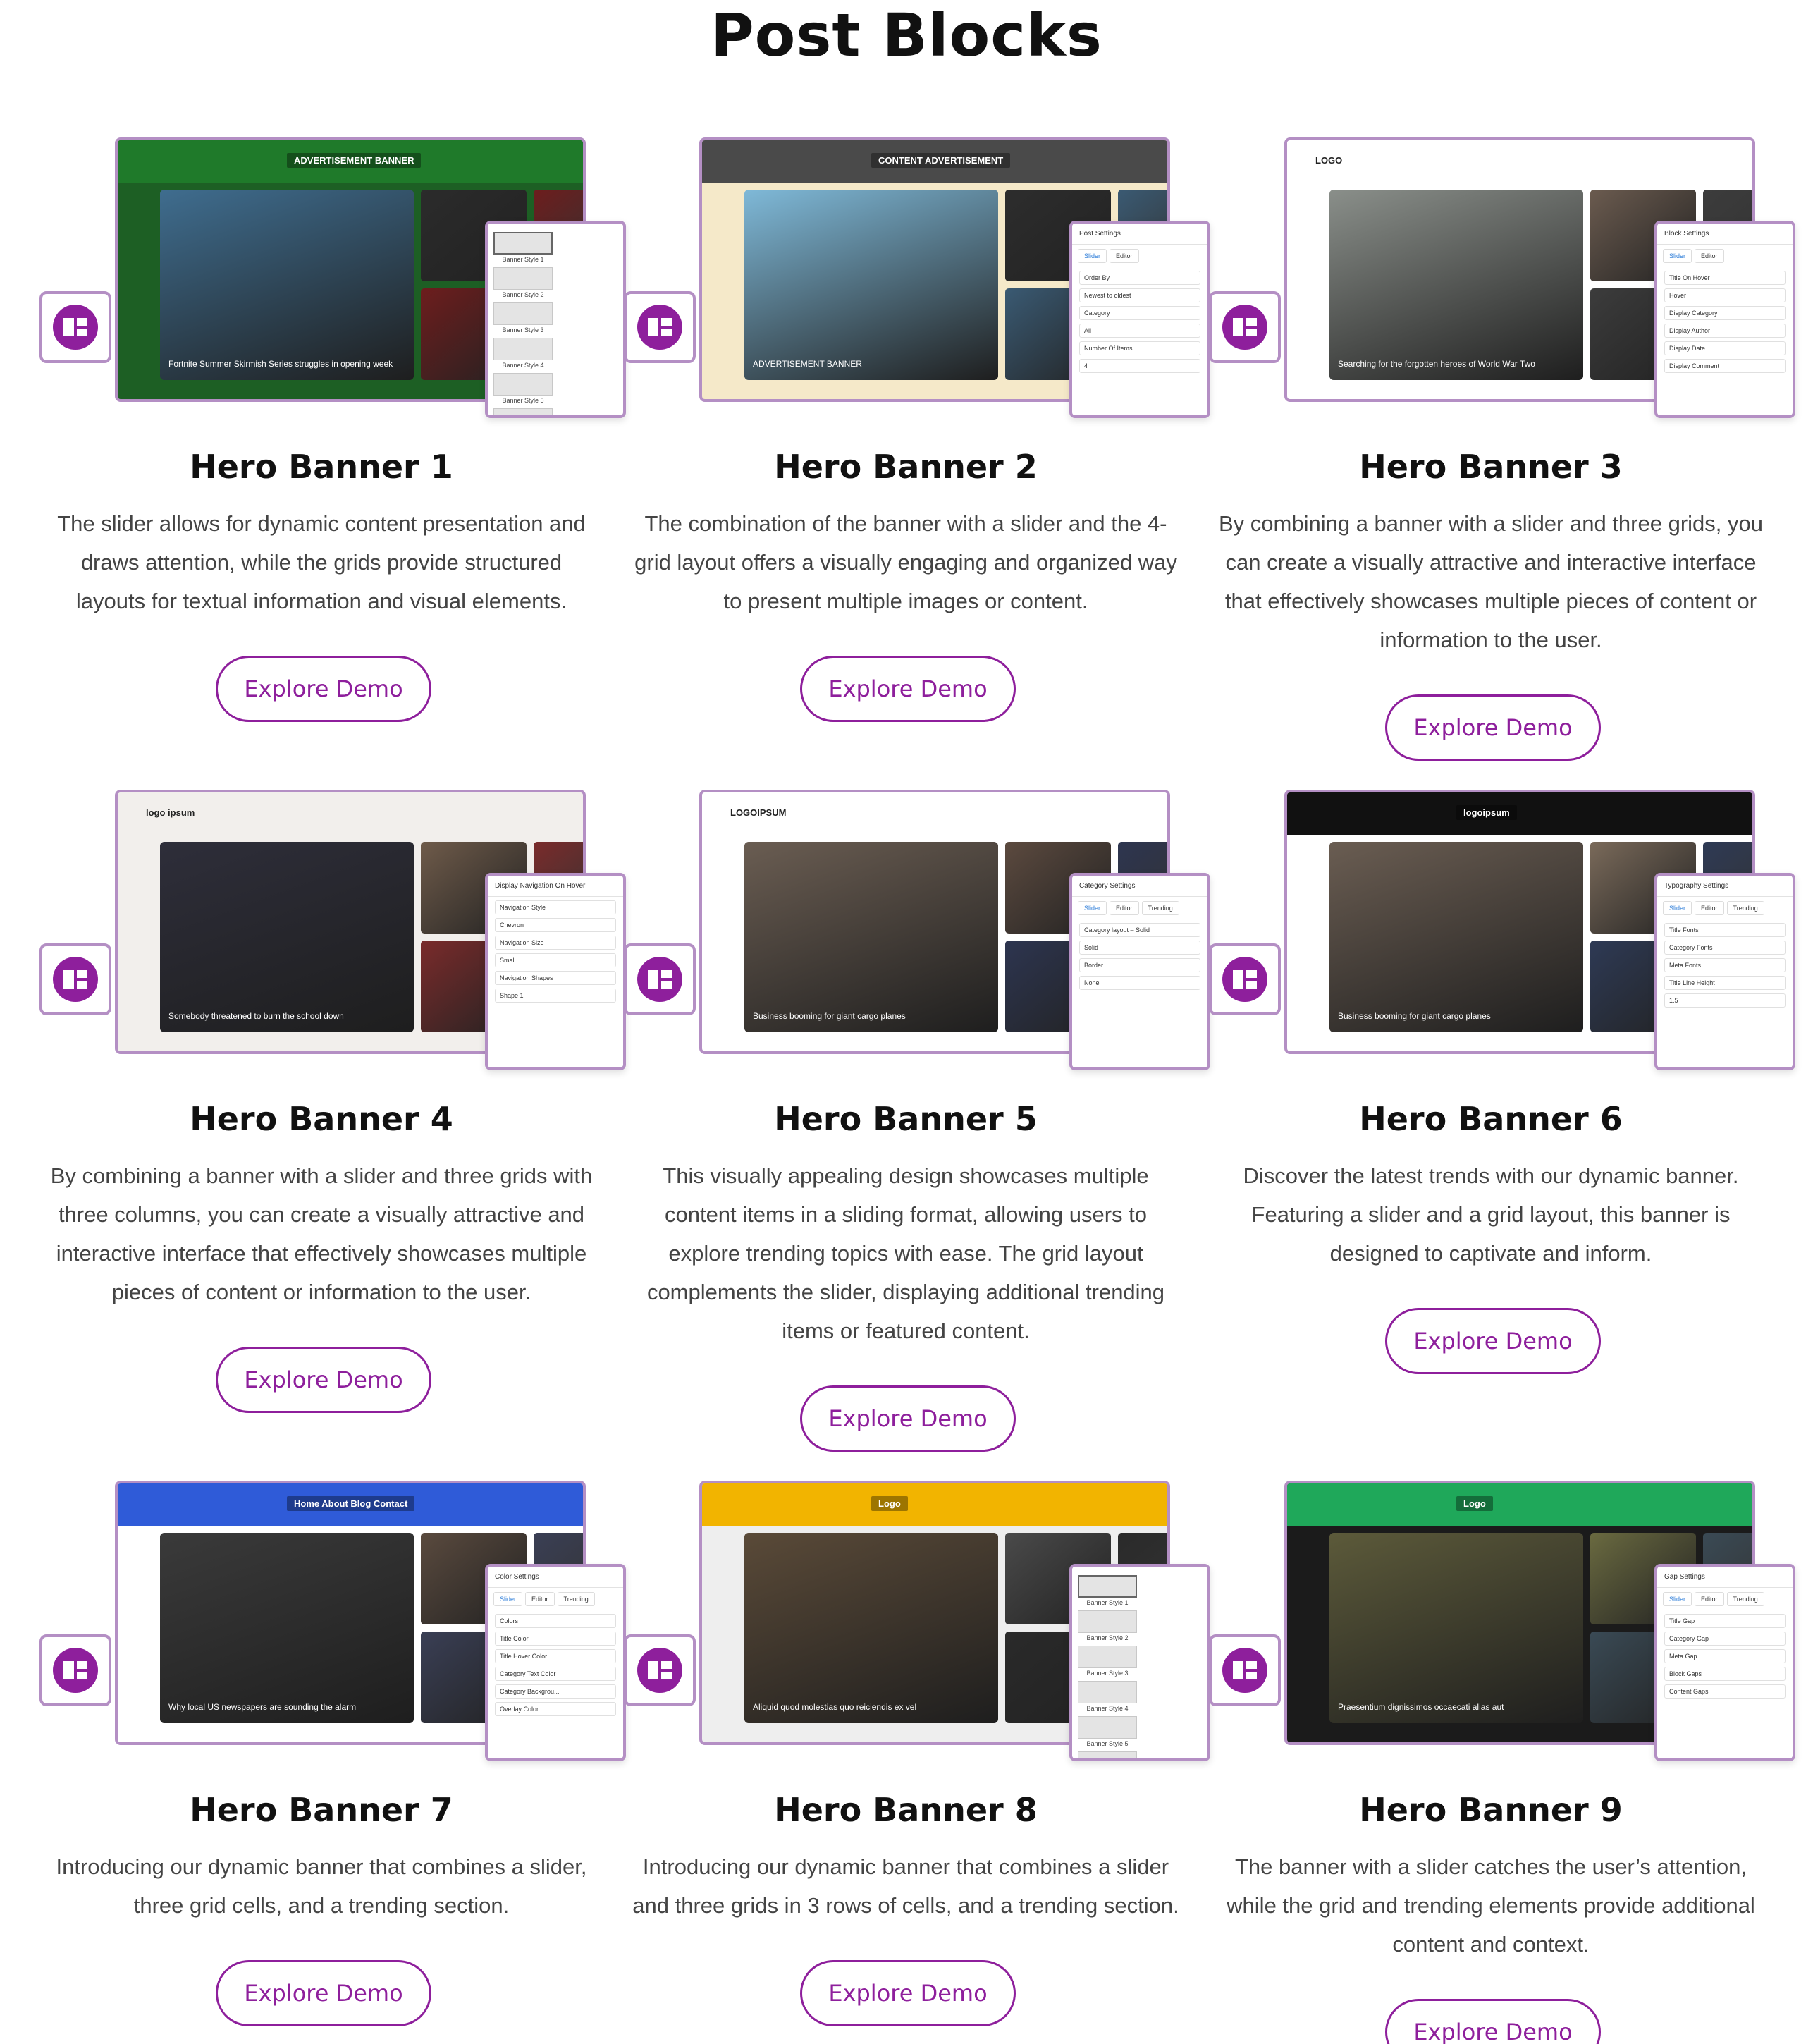 The image size is (1813, 2044). What do you see at coordinates (1725, 1639) in the screenshot?
I see `panel-field: Category Gap` at bounding box center [1725, 1639].